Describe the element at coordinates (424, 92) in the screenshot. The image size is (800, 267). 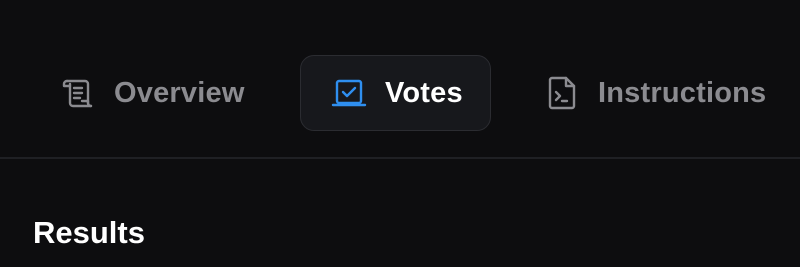
I see `tab-votes-label: Votes` at that location.